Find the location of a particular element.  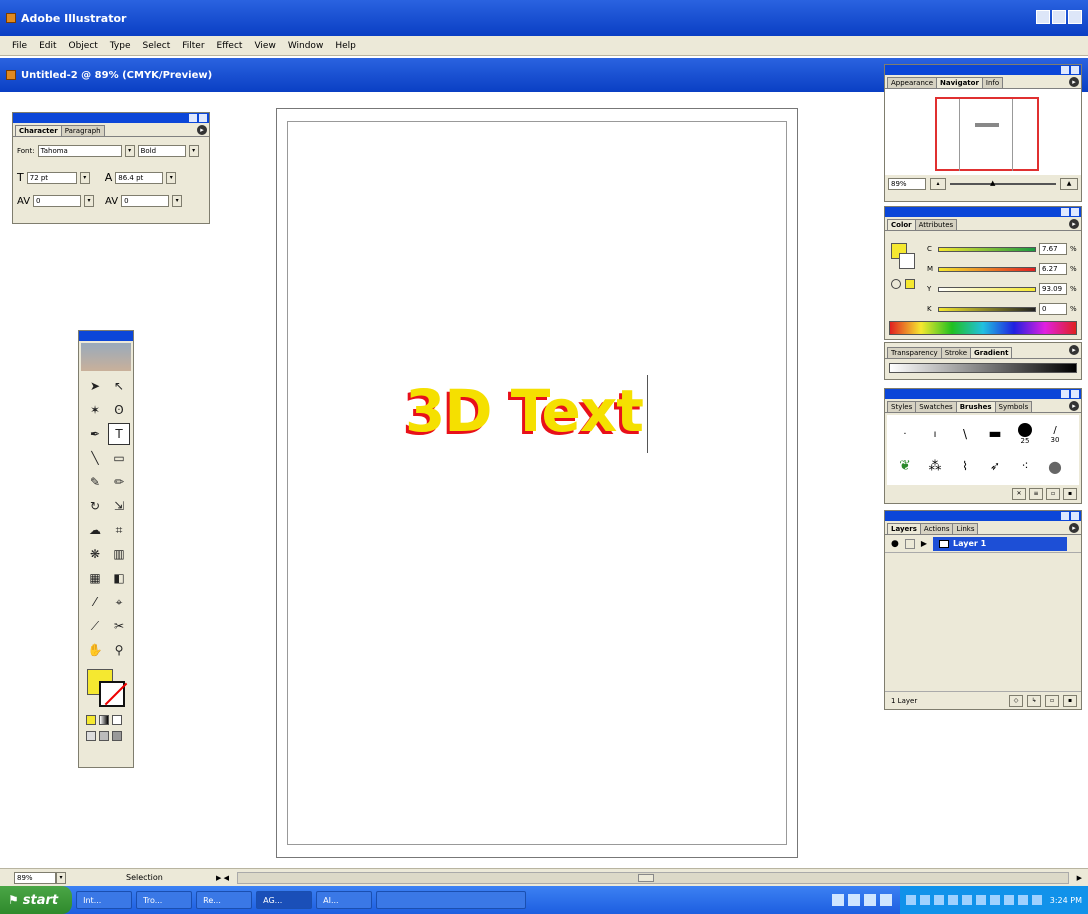

warp-tool-icon: ☁ is located at coordinates (95, 530).